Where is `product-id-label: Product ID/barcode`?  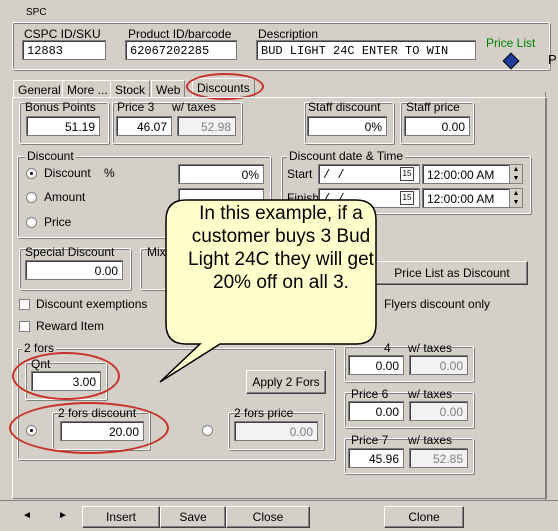 product-id-label: Product ID/barcode is located at coordinates (180, 34).